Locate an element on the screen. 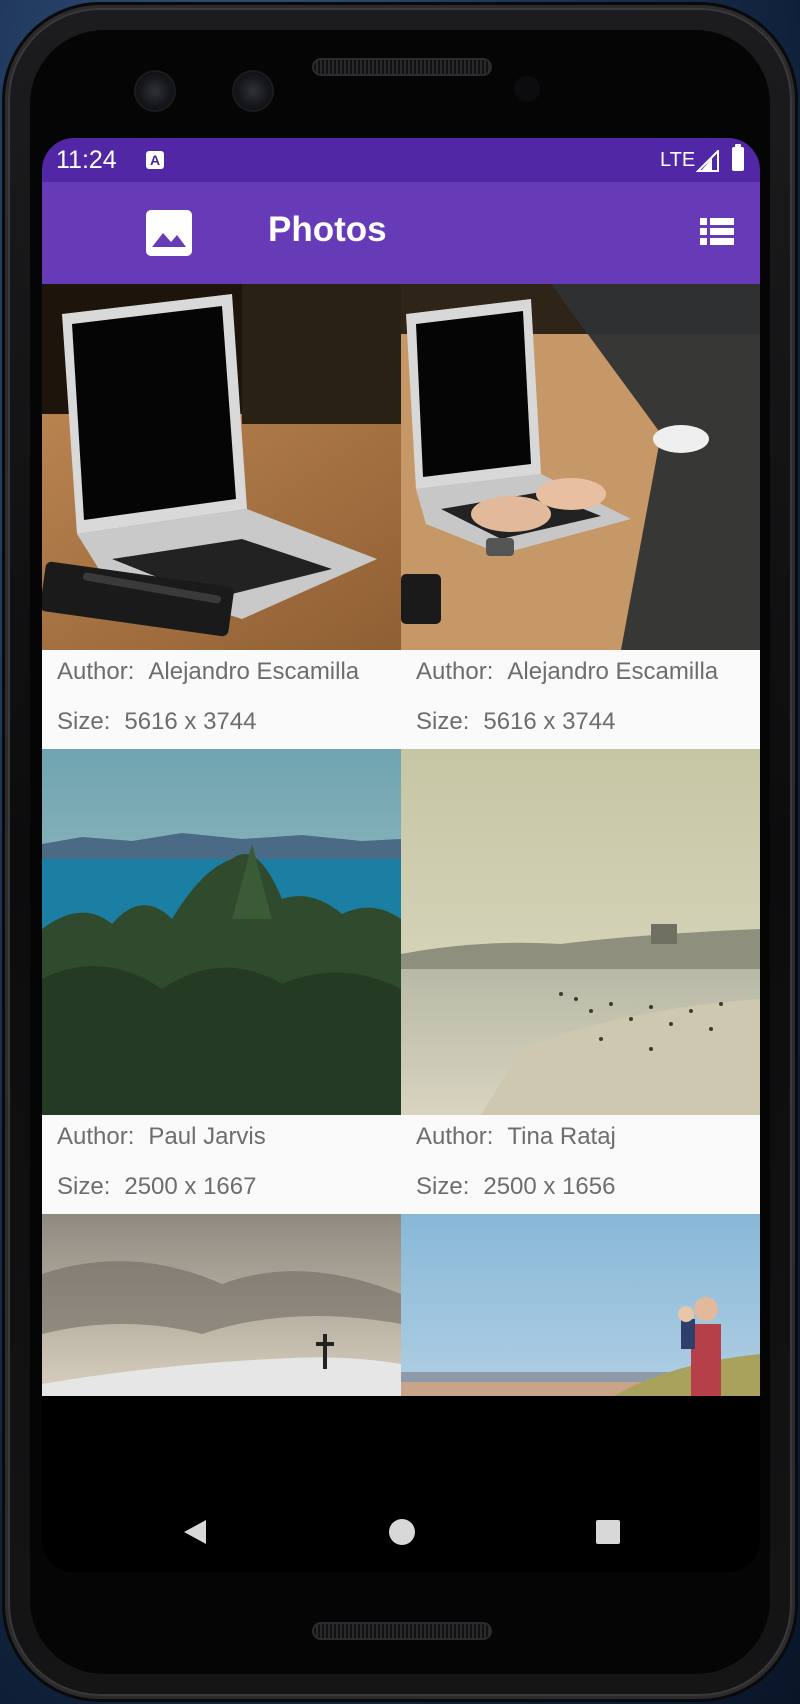 This screenshot has width=800, height=1704. app-title: Photos is located at coordinates (327, 229).